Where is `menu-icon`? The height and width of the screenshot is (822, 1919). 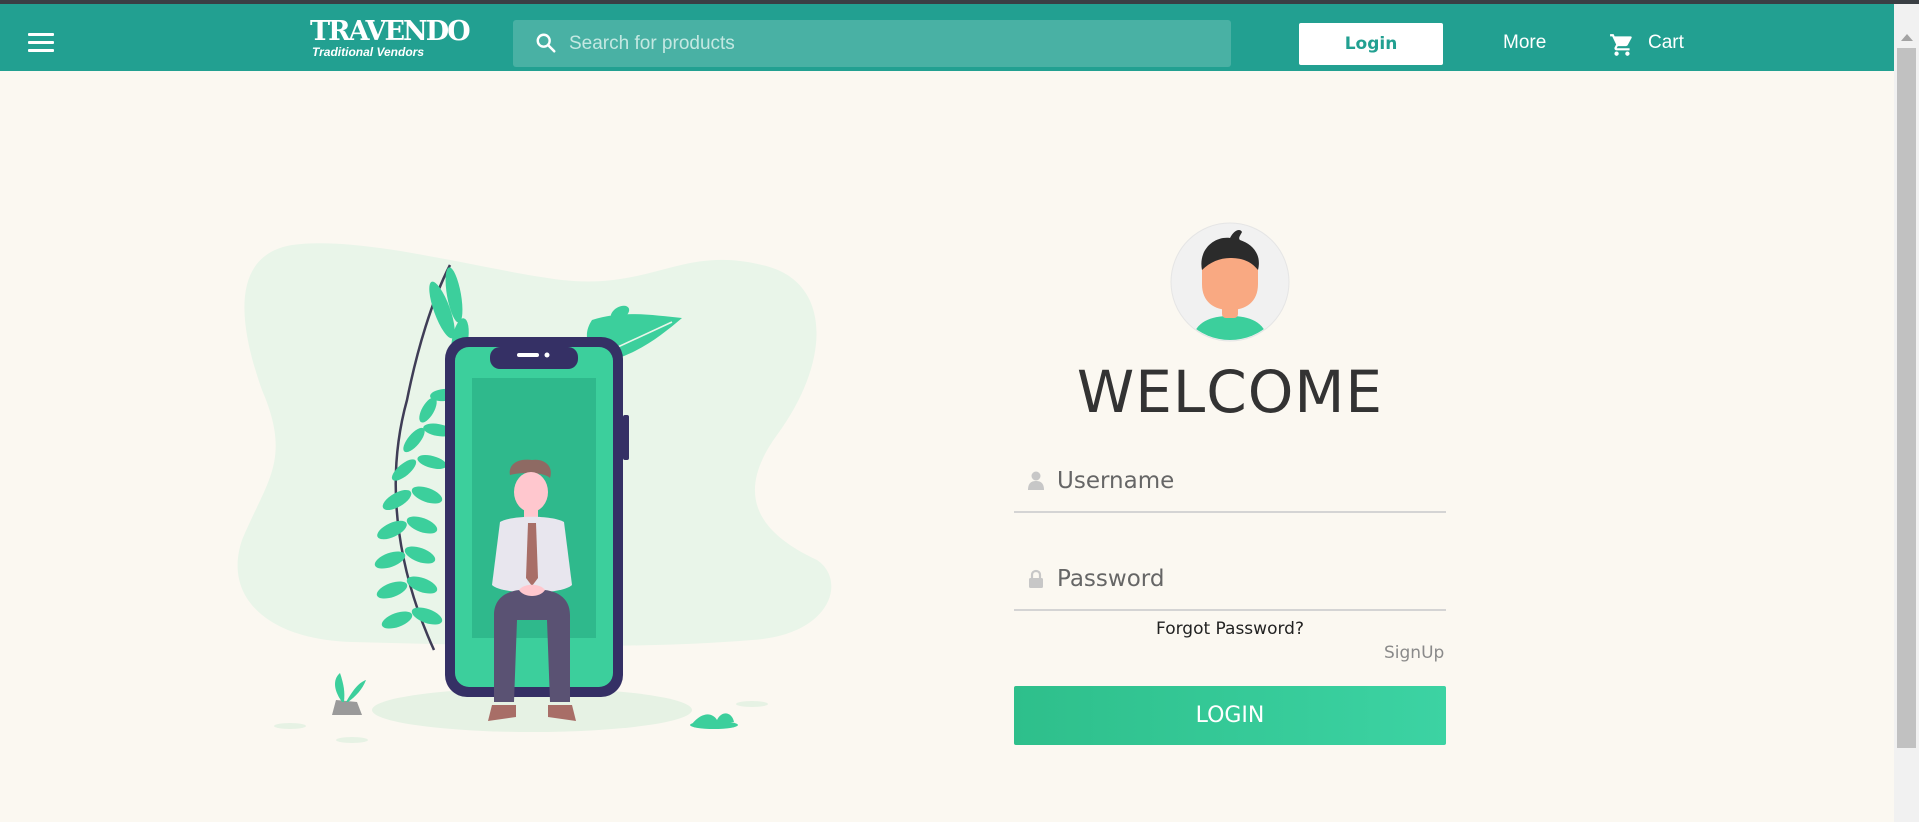 menu-icon is located at coordinates (41, 43).